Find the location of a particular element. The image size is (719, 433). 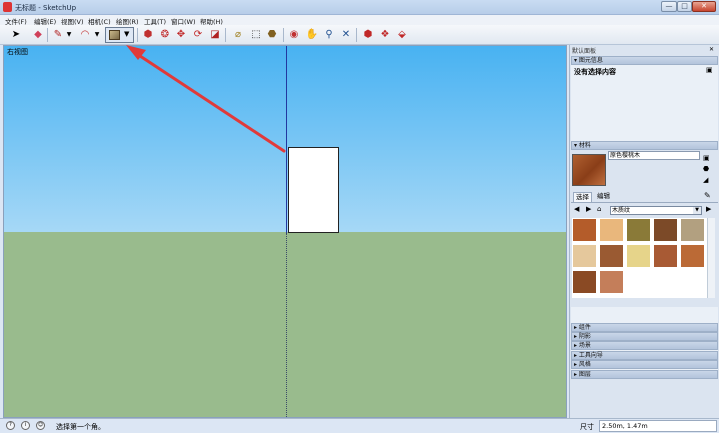

credits-icon: i is located at coordinates (25, 425).